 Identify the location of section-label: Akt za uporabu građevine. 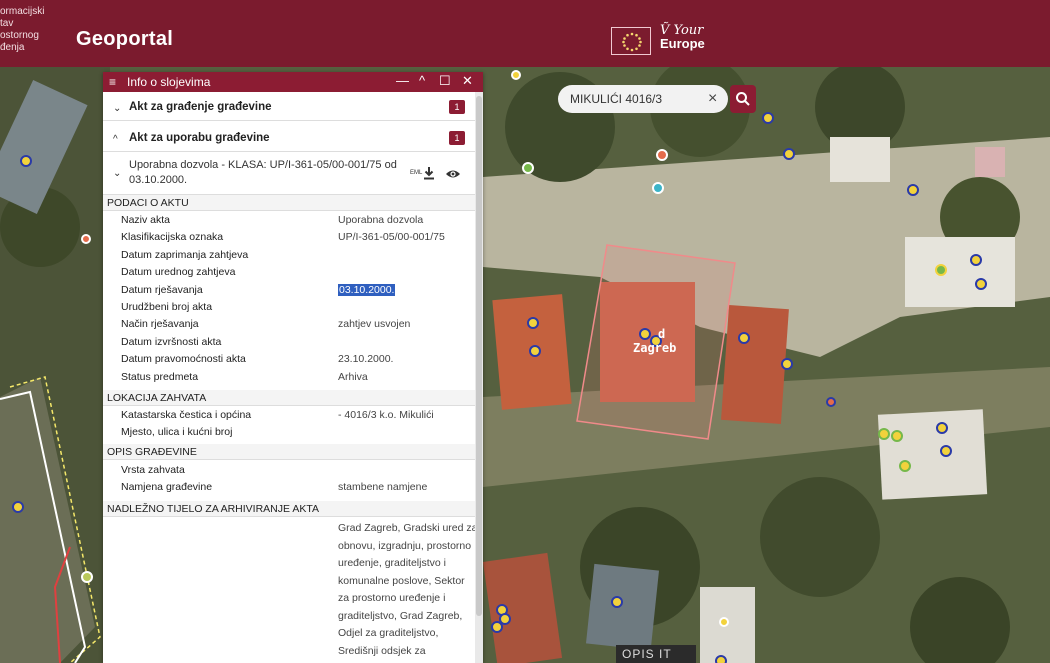
(199, 138).